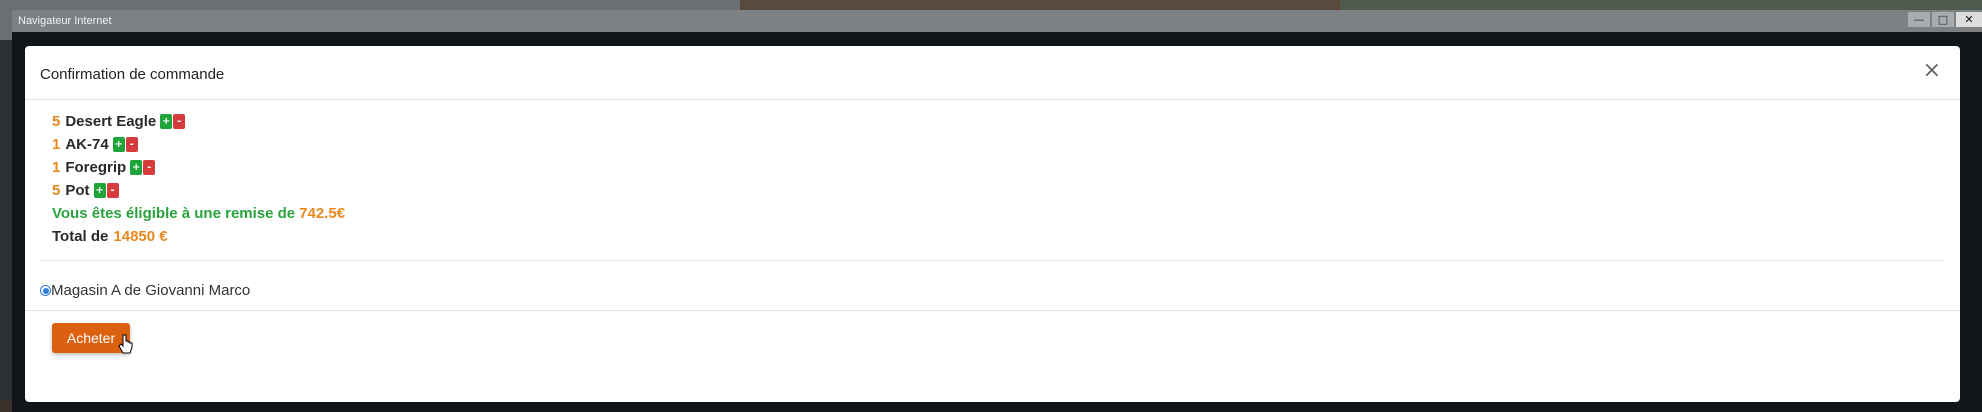 This screenshot has height=412, width=1982. Describe the element at coordinates (77, 190) in the screenshot. I see `item-name: Pot` at that location.